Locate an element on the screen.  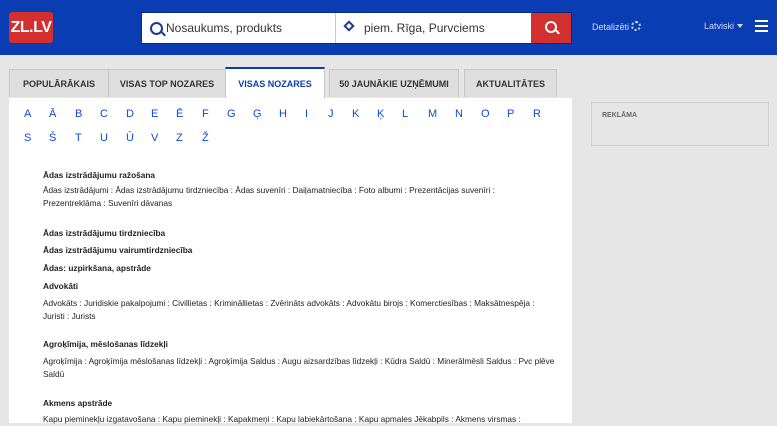
industry-items-line: Juristi : Jurists is located at coordinates (289, 316).